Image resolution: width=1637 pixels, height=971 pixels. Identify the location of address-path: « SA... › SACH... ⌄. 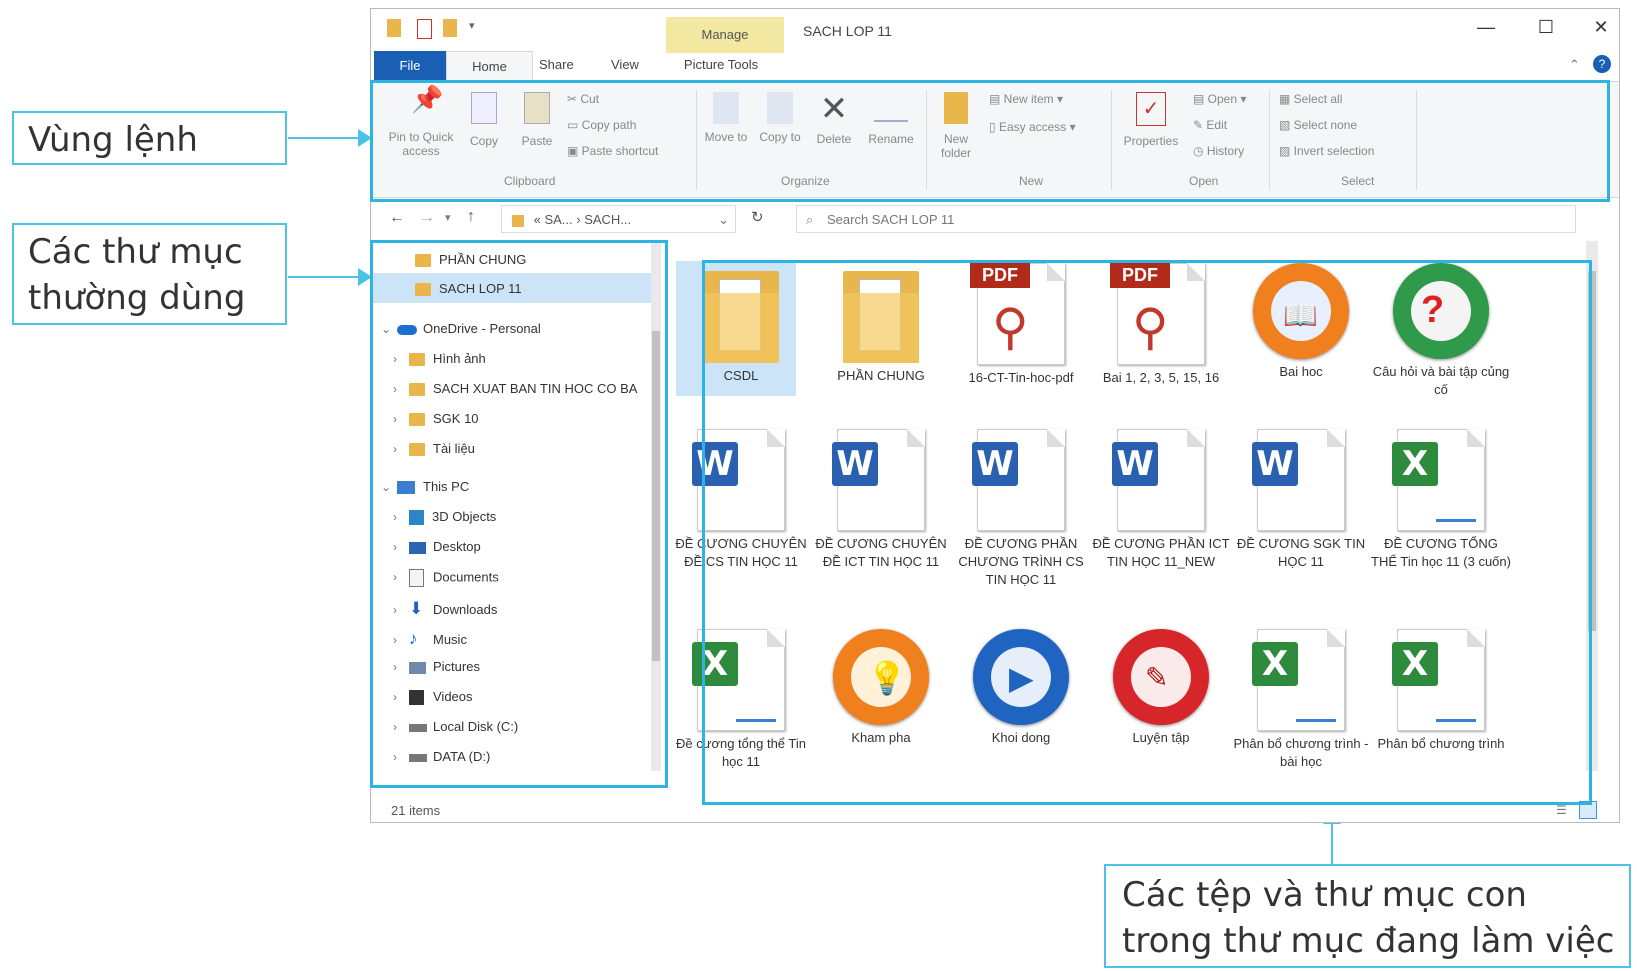
(618, 219).